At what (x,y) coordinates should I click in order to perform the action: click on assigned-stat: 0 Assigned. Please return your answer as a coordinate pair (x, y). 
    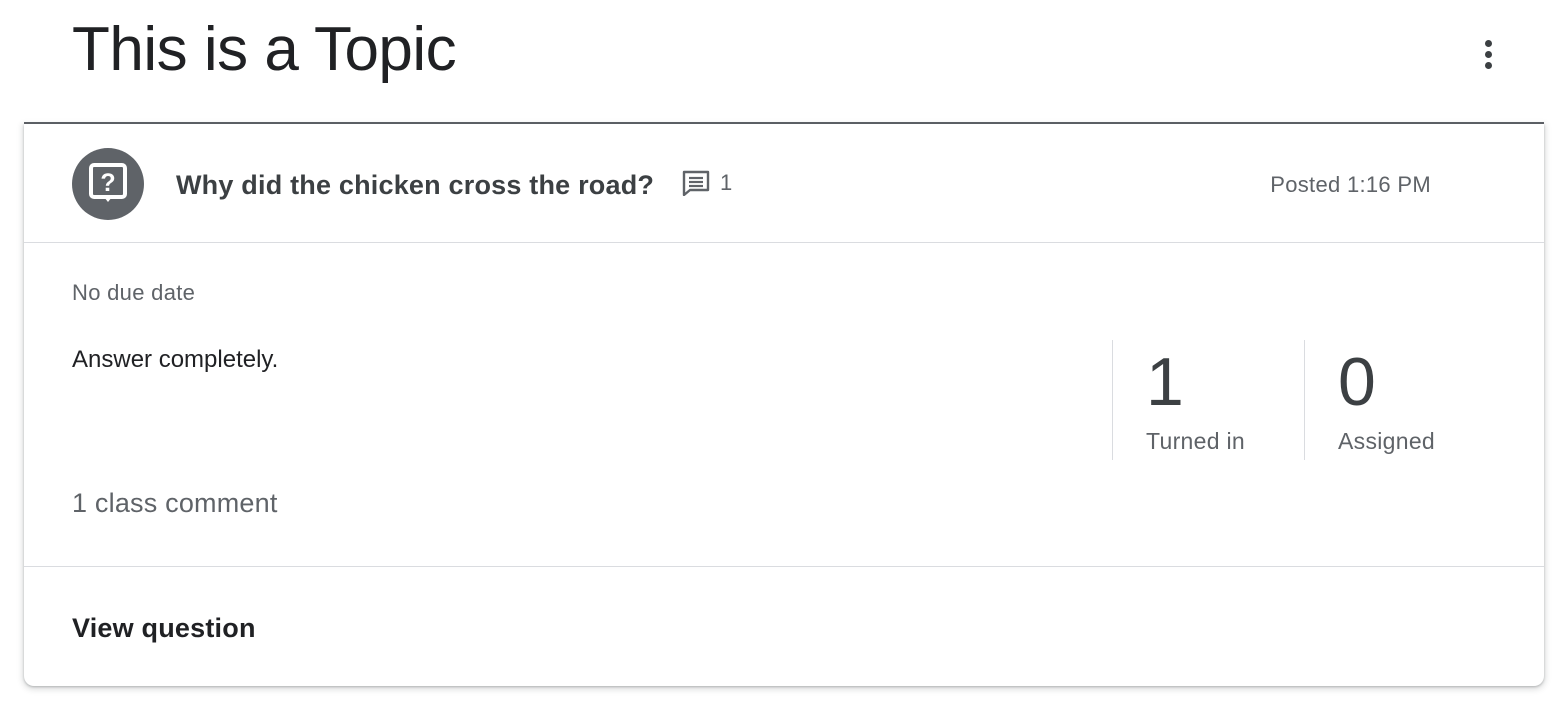
    Looking at the image, I should click on (1379, 400).